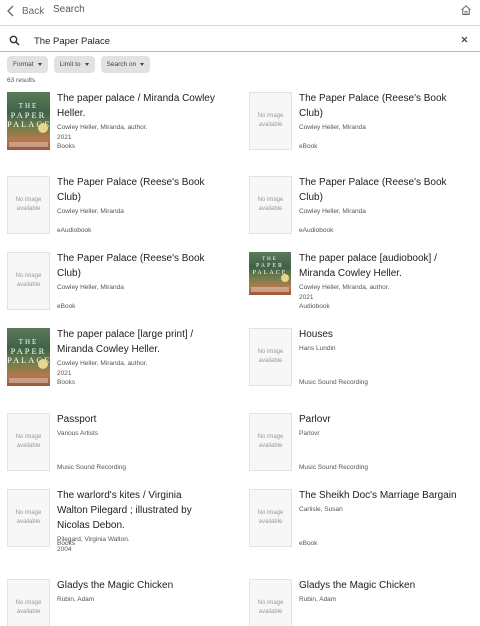 This screenshot has height=626, width=480. What do you see at coordinates (121, 64) in the screenshot?
I see `filter-label: Search on` at bounding box center [121, 64].